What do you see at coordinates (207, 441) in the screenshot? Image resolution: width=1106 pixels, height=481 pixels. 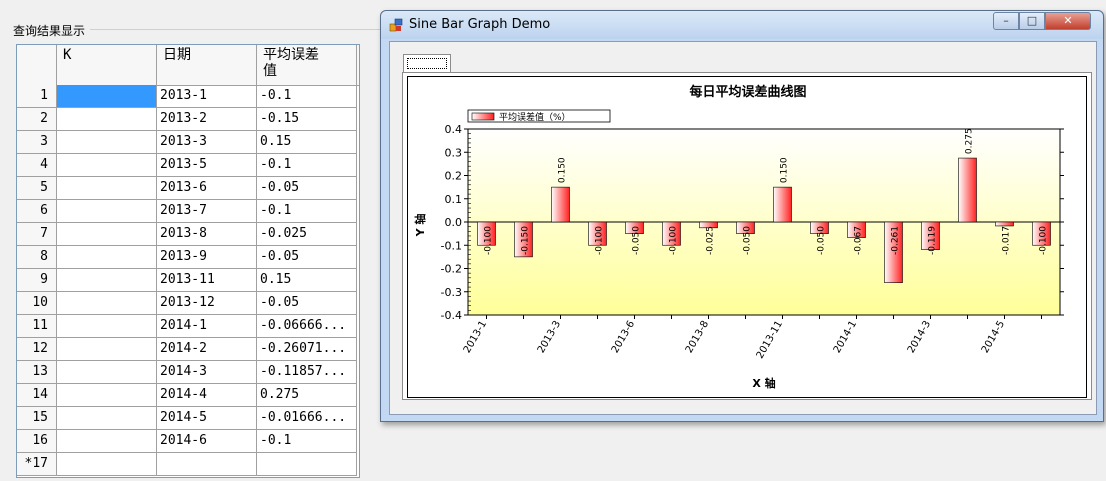 I see `cell-date: 2014-6` at bounding box center [207, 441].